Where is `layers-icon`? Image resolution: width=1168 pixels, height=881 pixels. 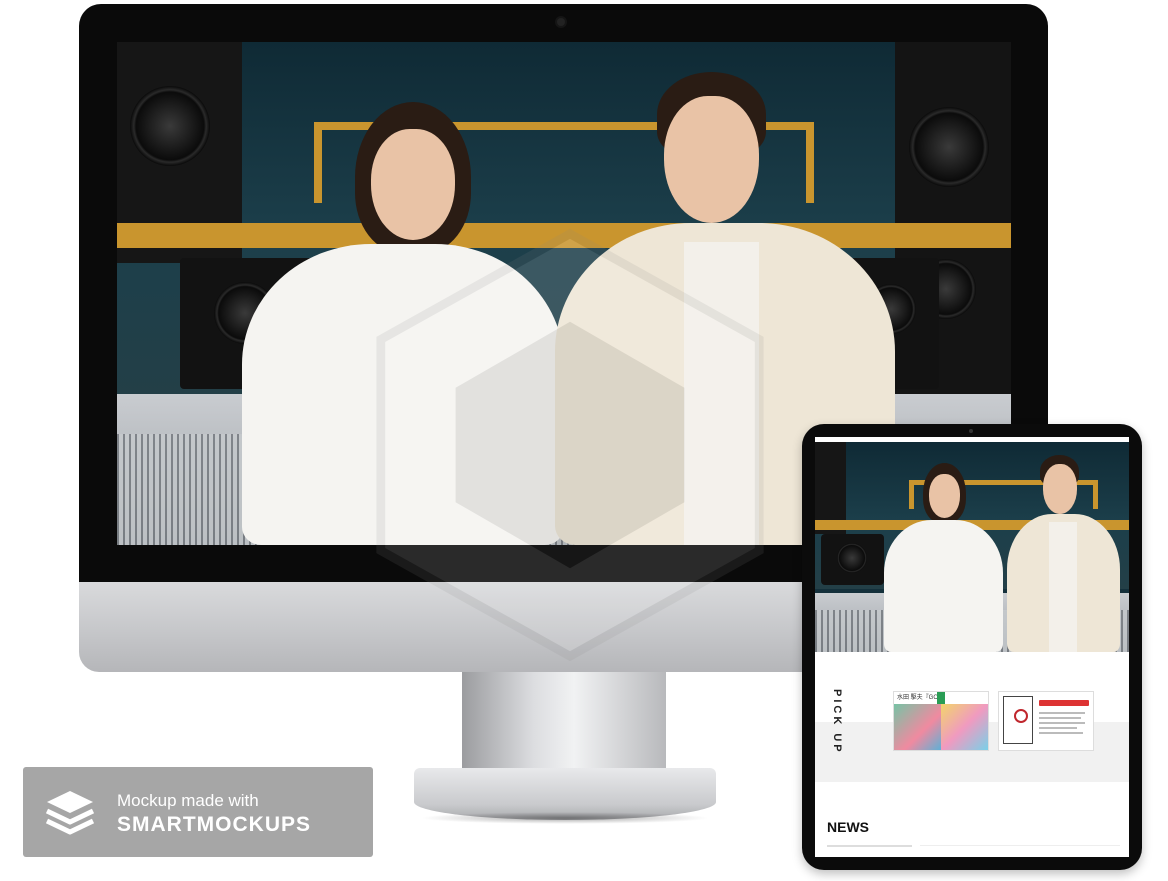
layers-icon is located at coordinates (70, 813).